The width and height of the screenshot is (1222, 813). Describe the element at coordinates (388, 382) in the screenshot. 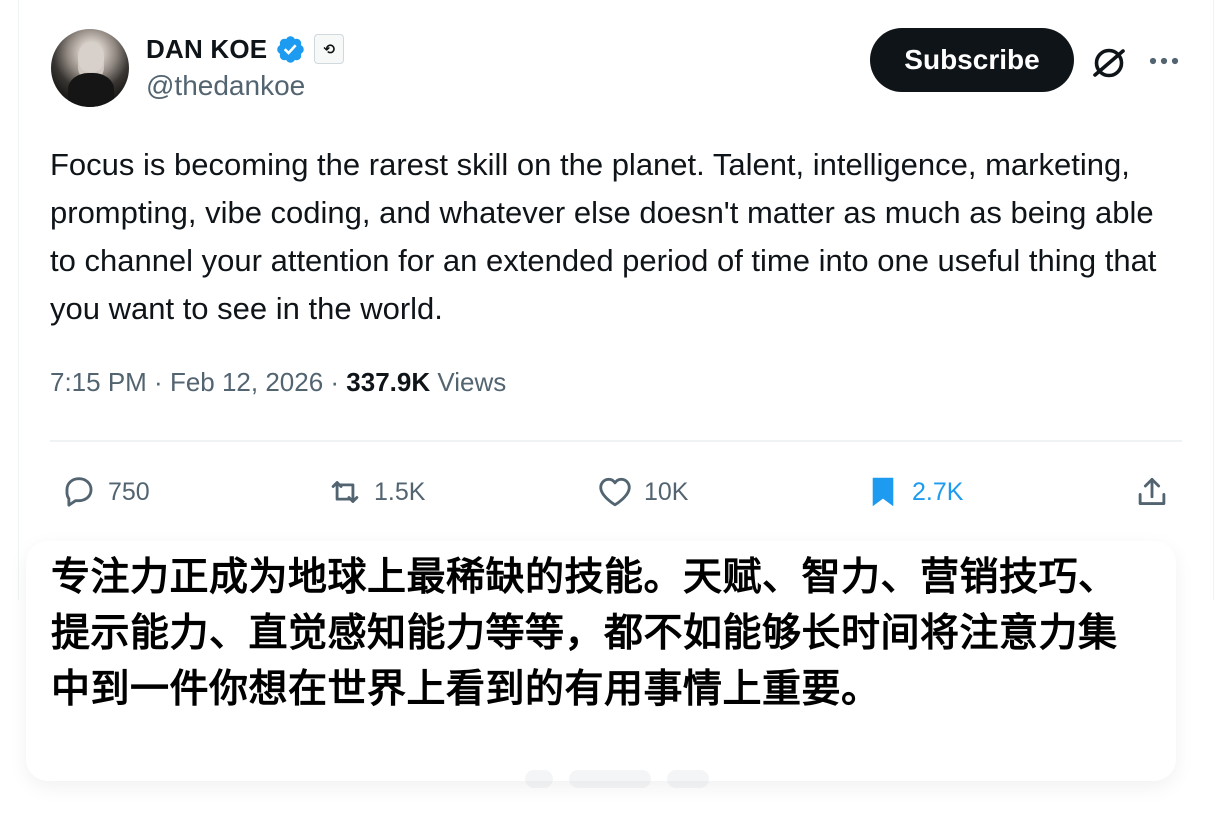

I see `views-count: 337.9K` at that location.